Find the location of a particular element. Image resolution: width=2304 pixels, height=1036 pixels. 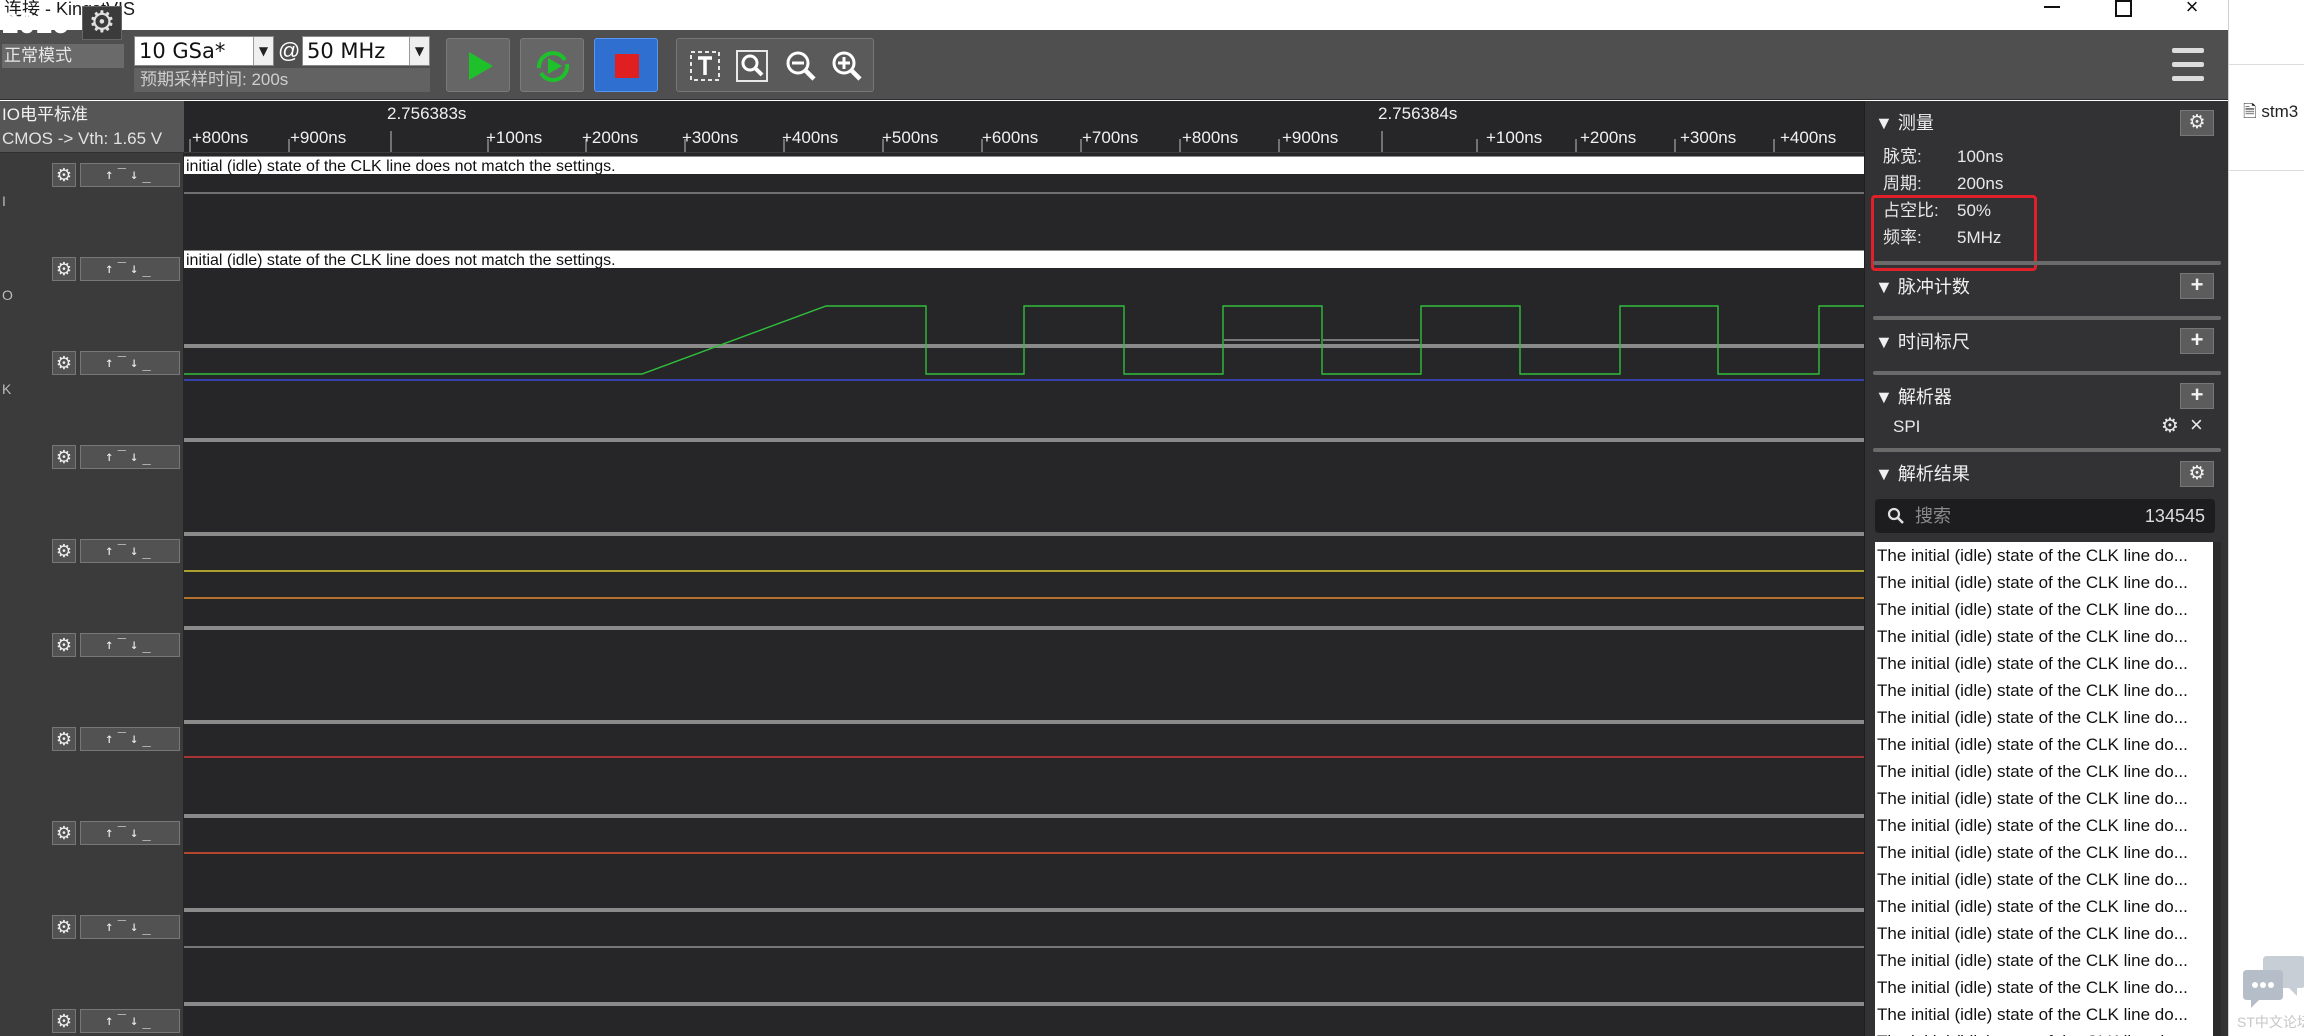

sample-frequency-select: 50 MHz ▼ is located at coordinates (366, 51).